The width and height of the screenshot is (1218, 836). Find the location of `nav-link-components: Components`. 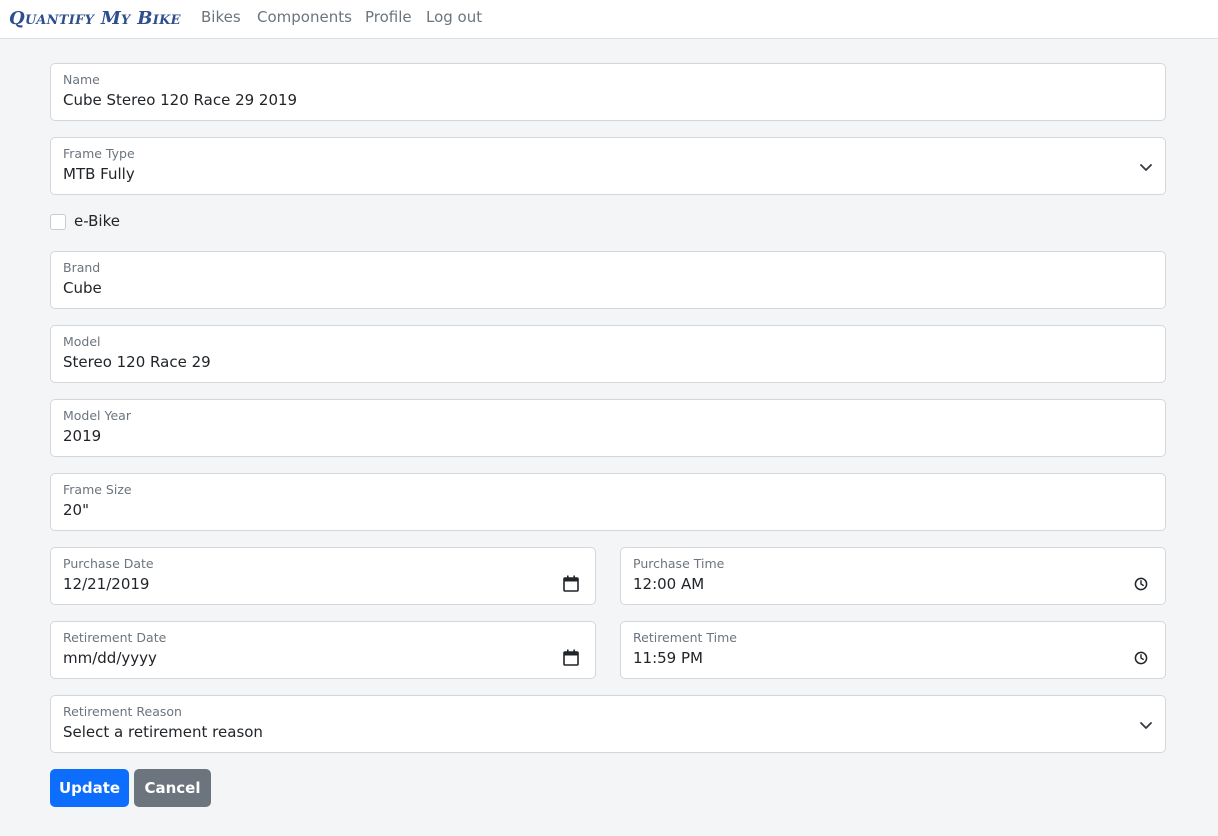

nav-link-components: Components is located at coordinates (304, 17).